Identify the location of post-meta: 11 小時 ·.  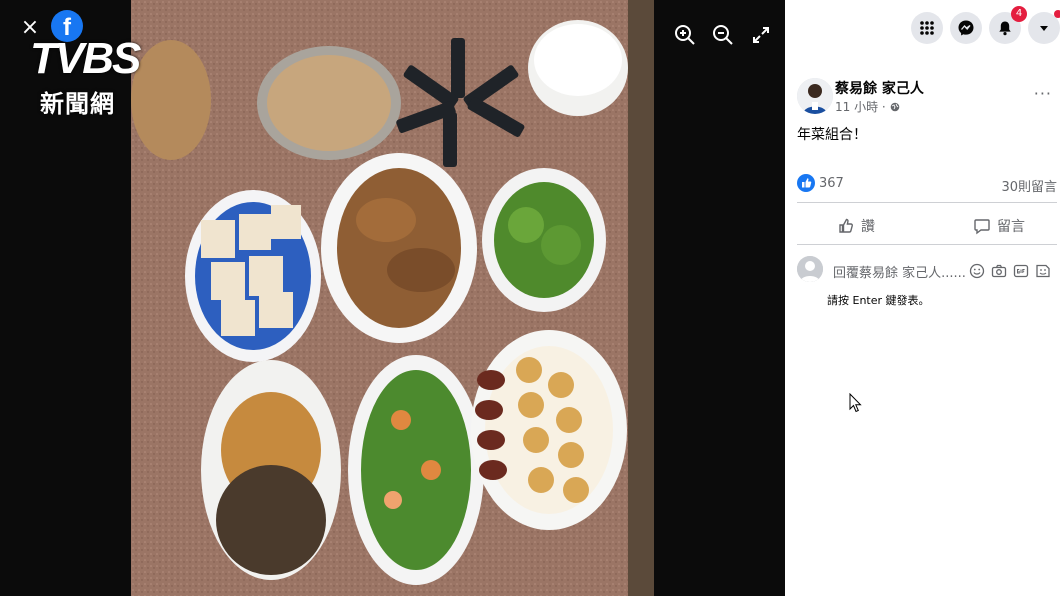
(867, 106).